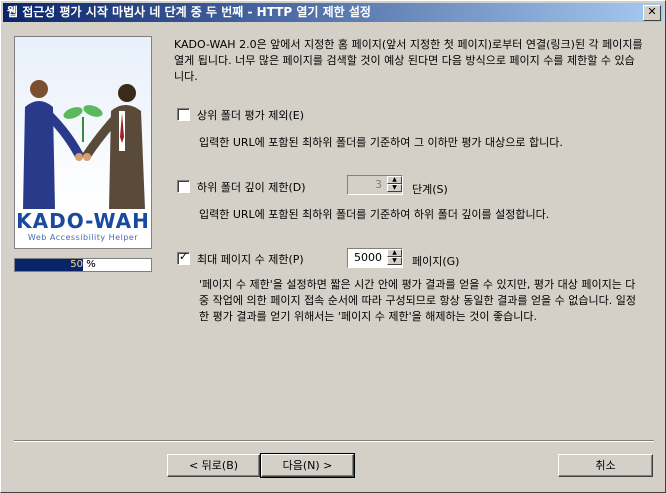 The image size is (666, 493). Describe the element at coordinates (83, 237) in the screenshot. I see `logo-subtitle: Web Accessibility Helper` at that location.